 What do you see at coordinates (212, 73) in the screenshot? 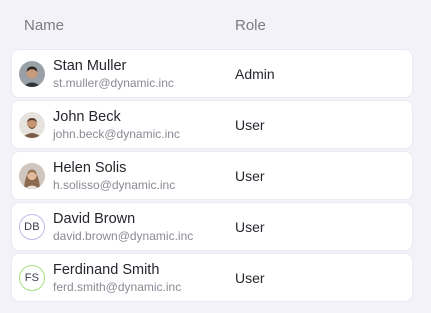
I see `table-row: Stan Muller st.muller@dynamic.inc Admin` at bounding box center [212, 73].